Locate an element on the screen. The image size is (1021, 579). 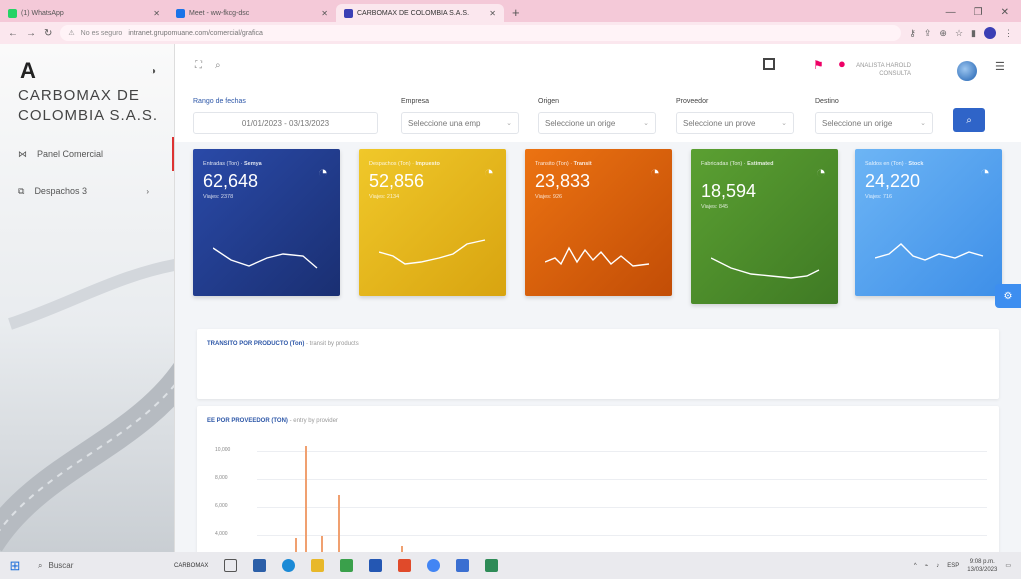
destino-select: Seleccione un orige ⌄ is located at coordinates (874, 123).